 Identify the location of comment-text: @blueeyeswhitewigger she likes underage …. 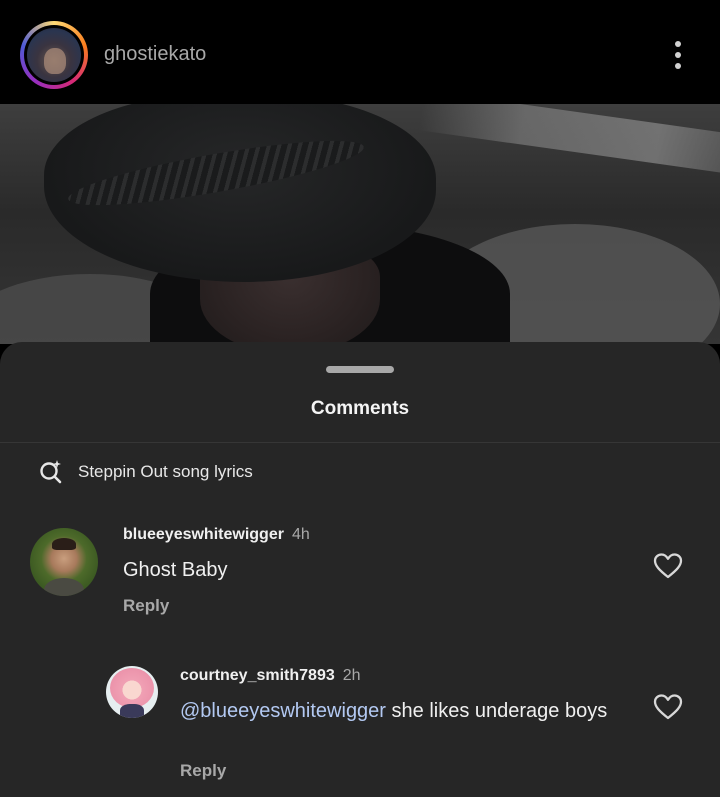
(394, 711).